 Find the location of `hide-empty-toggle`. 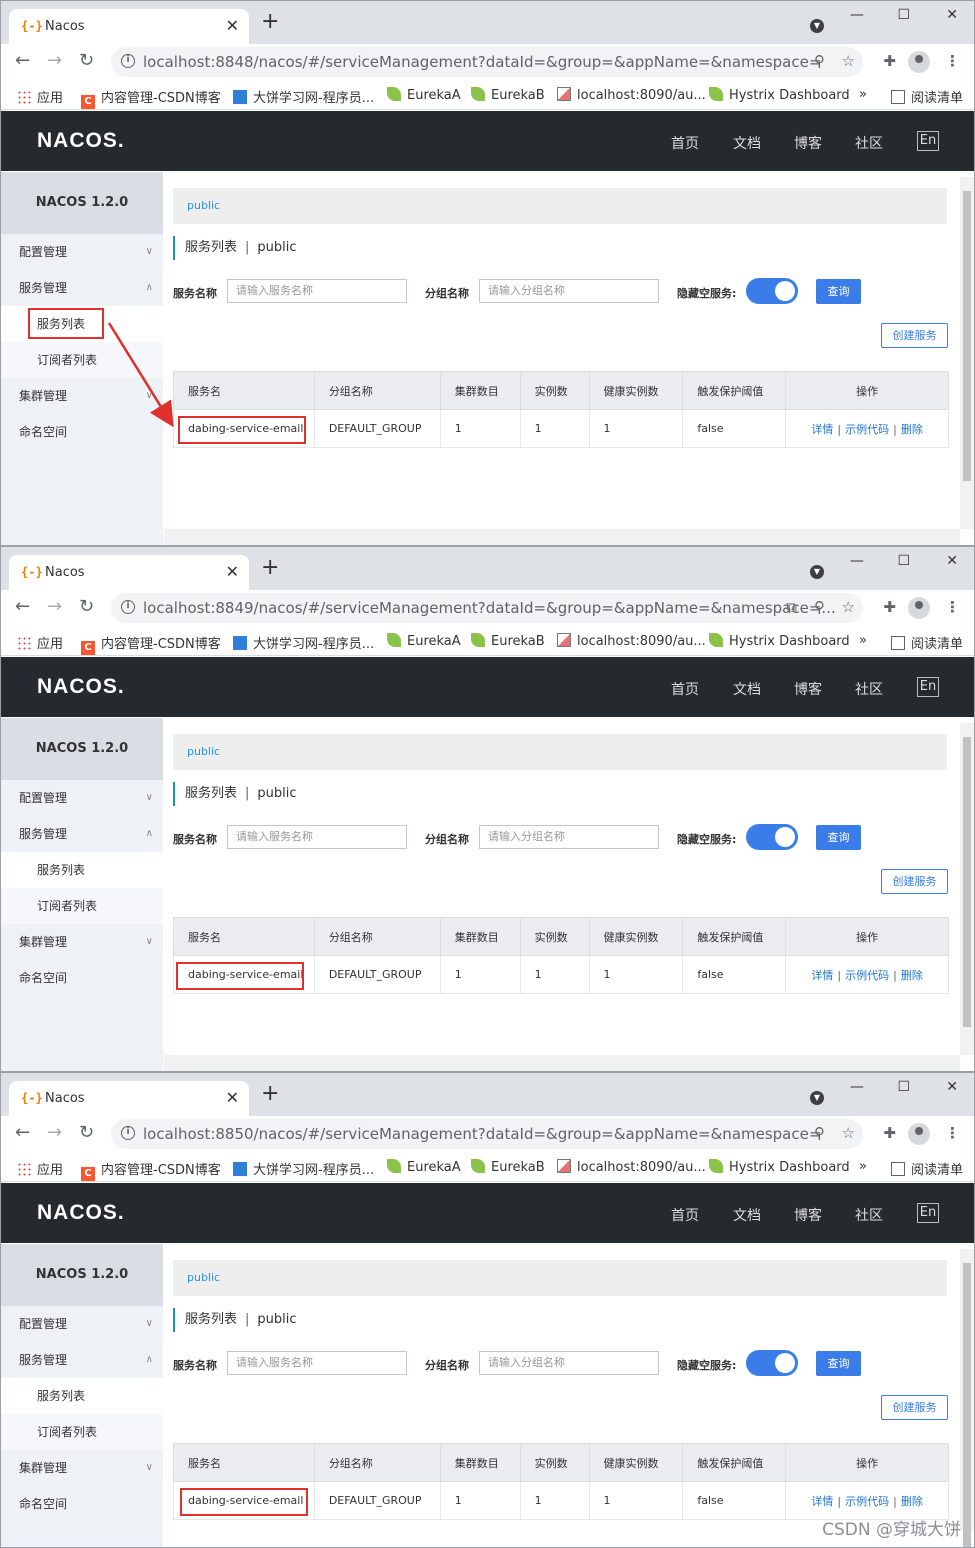

hide-empty-toggle is located at coordinates (772, 837).